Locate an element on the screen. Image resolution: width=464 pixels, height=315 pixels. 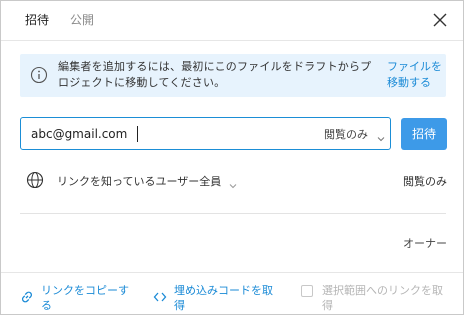
tab-publish: 公開 is located at coordinates (82, 20).